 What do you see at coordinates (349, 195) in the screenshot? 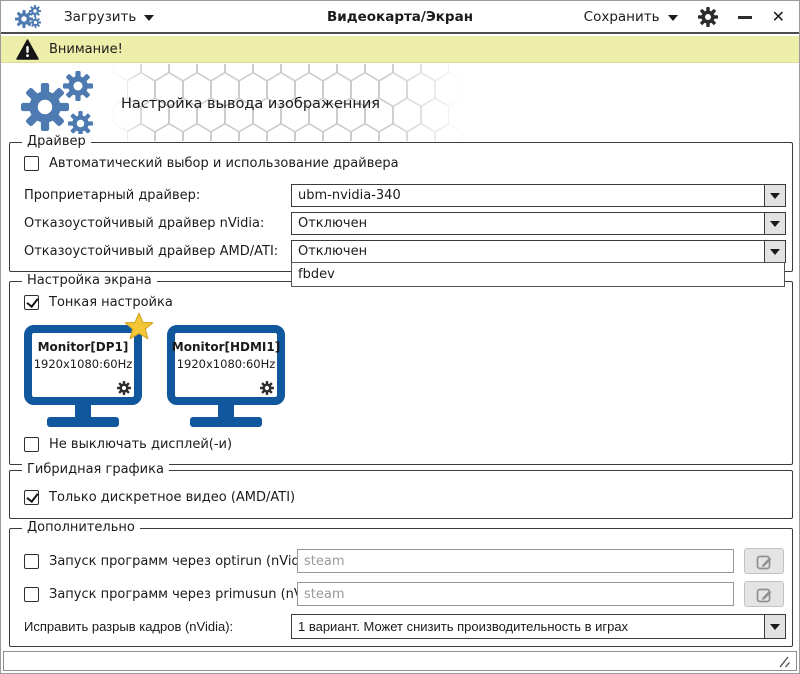
I see `combo-value: ubm-nvidia-340` at bounding box center [349, 195].